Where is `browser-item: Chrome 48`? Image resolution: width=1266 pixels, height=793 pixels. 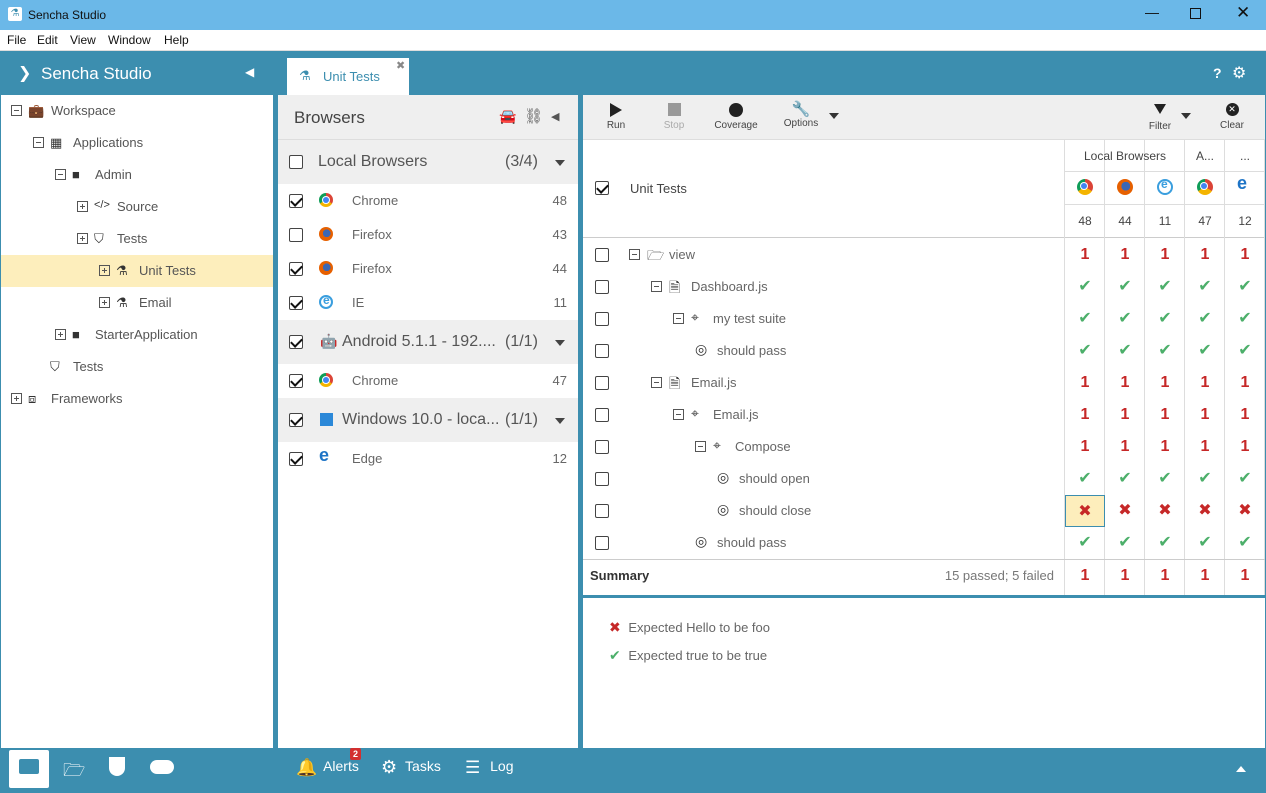
browser-item: Chrome 48 is located at coordinates (428, 201).